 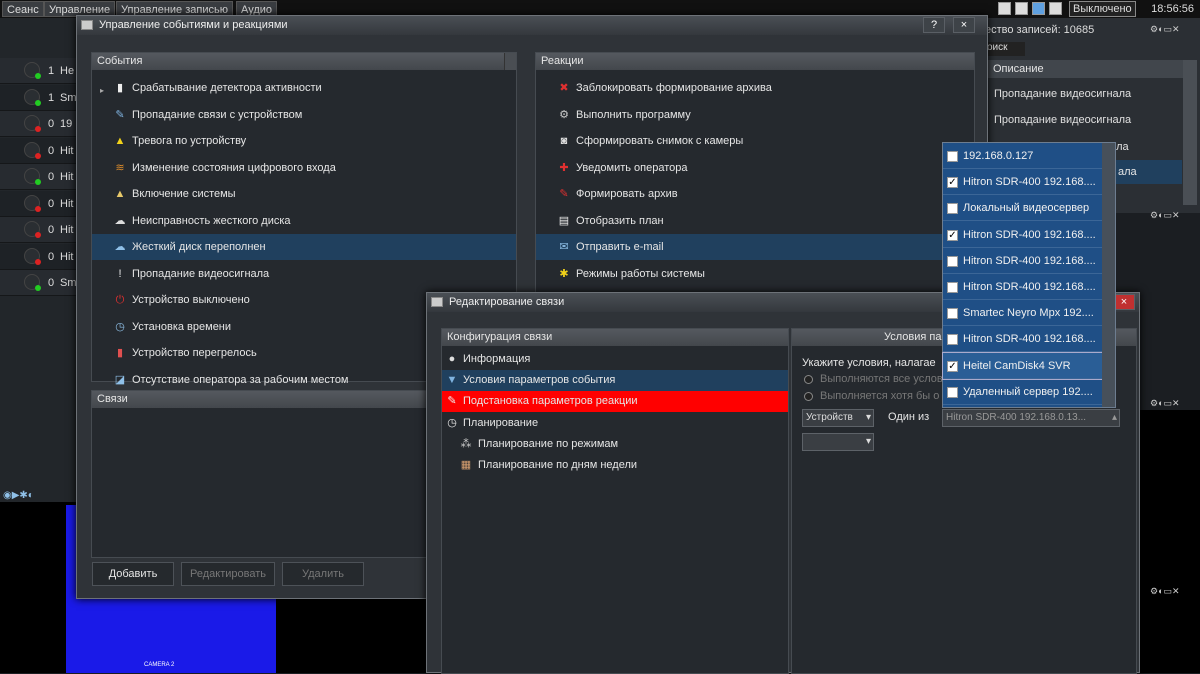 What do you see at coordinates (755, 247) in the screenshot?
I see `reaction-item: ✉ Отправить e-mail` at bounding box center [755, 247].